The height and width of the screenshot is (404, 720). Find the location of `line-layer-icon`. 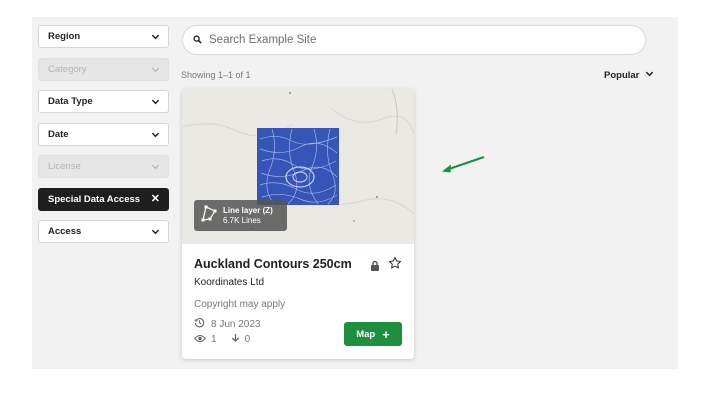

line-layer-icon is located at coordinates (209, 215).